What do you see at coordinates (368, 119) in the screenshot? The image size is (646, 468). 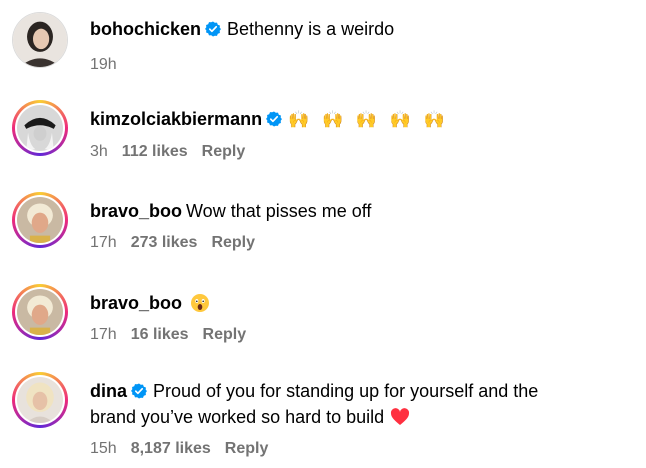 I see `raised-hands-emoji-icon: 🙌 🙌 🙌 🙌 🙌` at bounding box center [368, 119].